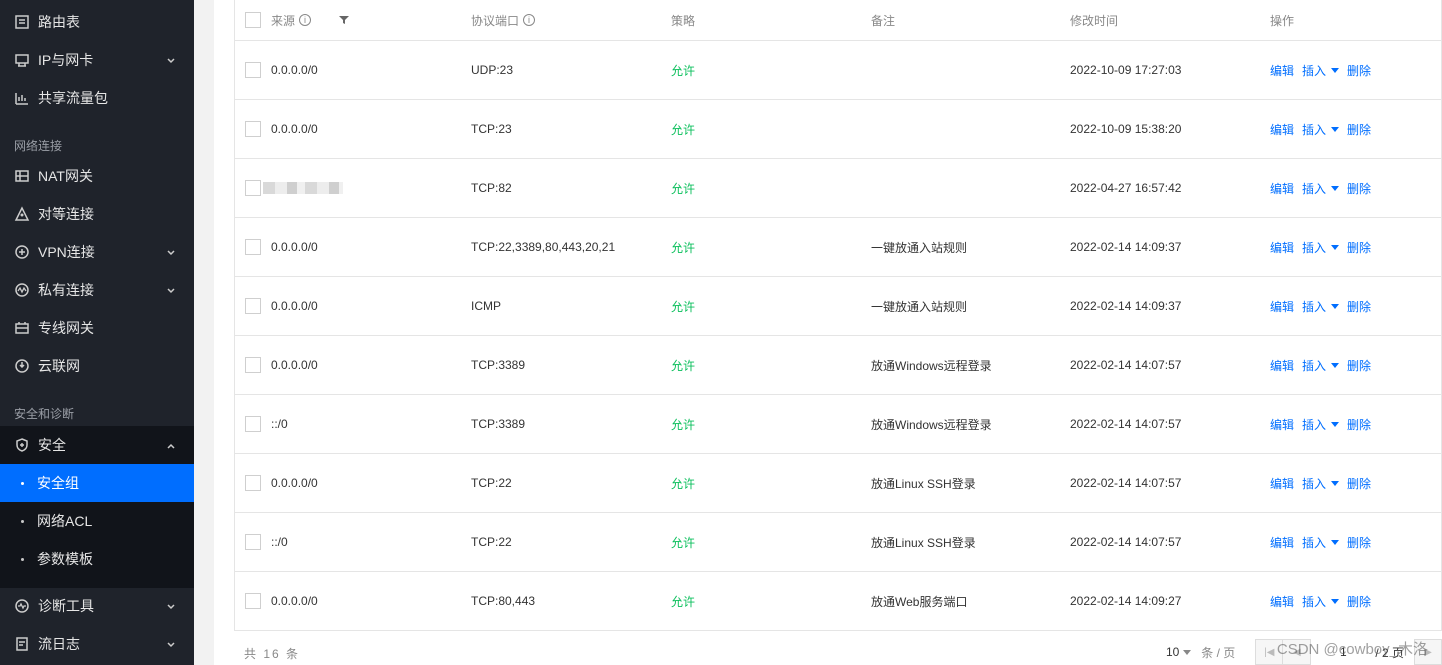 The height and width of the screenshot is (665, 1442). What do you see at coordinates (97, 559) in the screenshot?
I see `submenu-item: 参数模板` at bounding box center [97, 559].